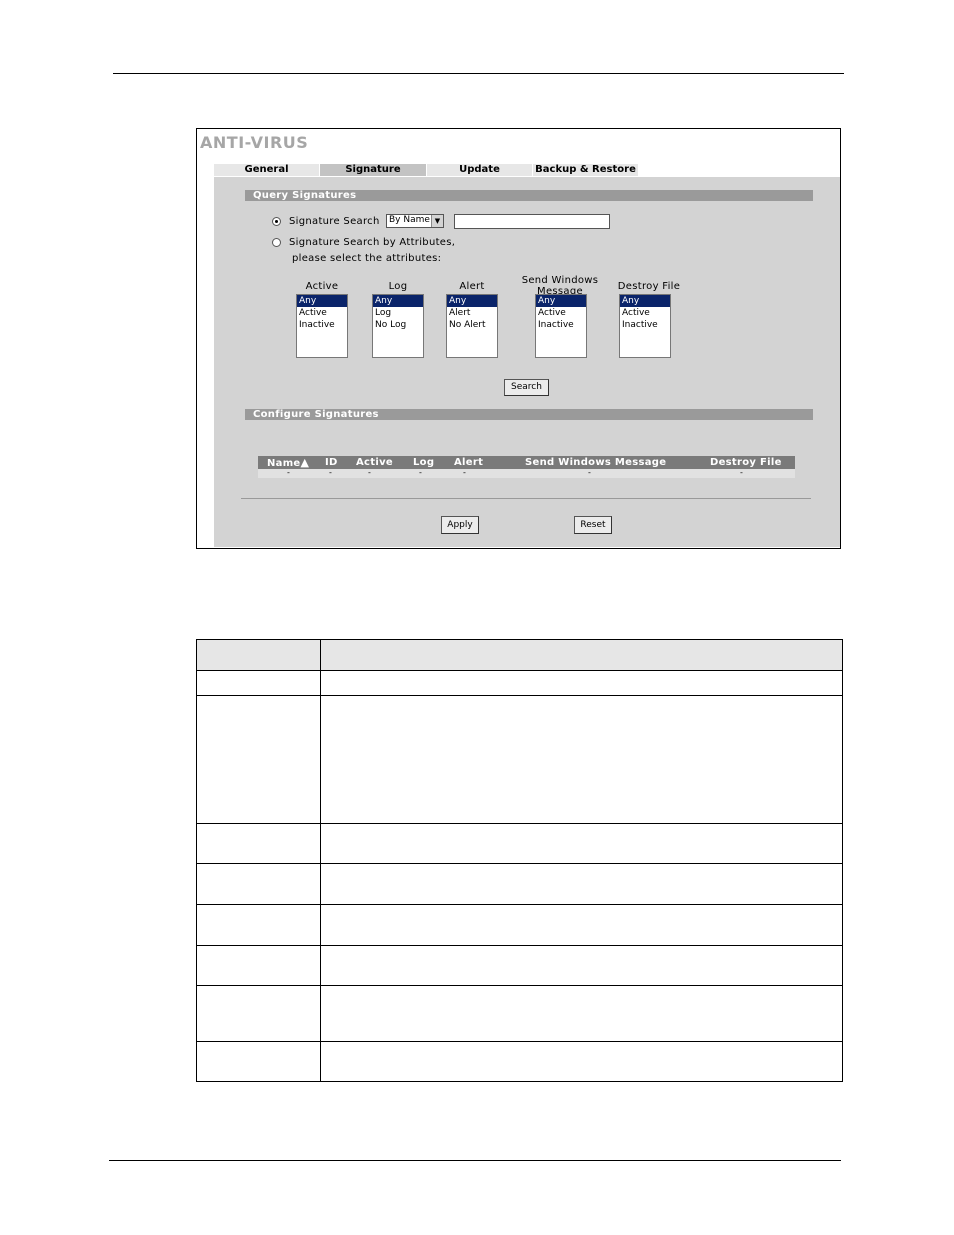  I want to click on tab-backup-restore: Backup & Restore, so click(586, 170).